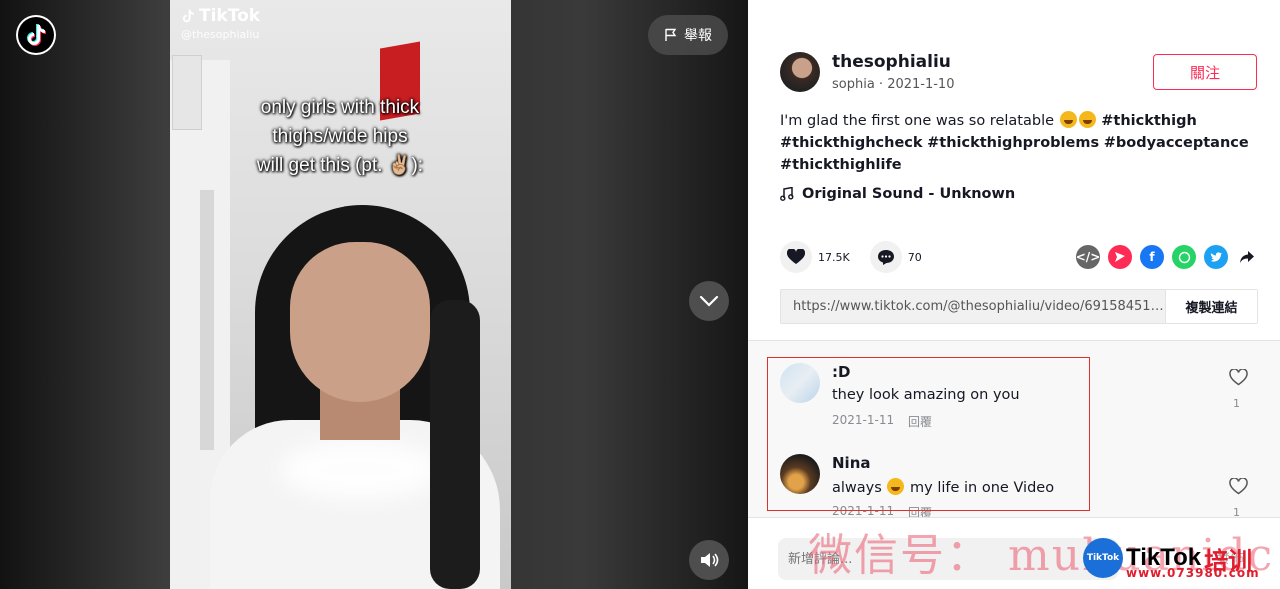  What do you see at coordinates (36, 35) in the screenshot?
I see `tiktok-logo-icon` at bounding box center [36, 35].